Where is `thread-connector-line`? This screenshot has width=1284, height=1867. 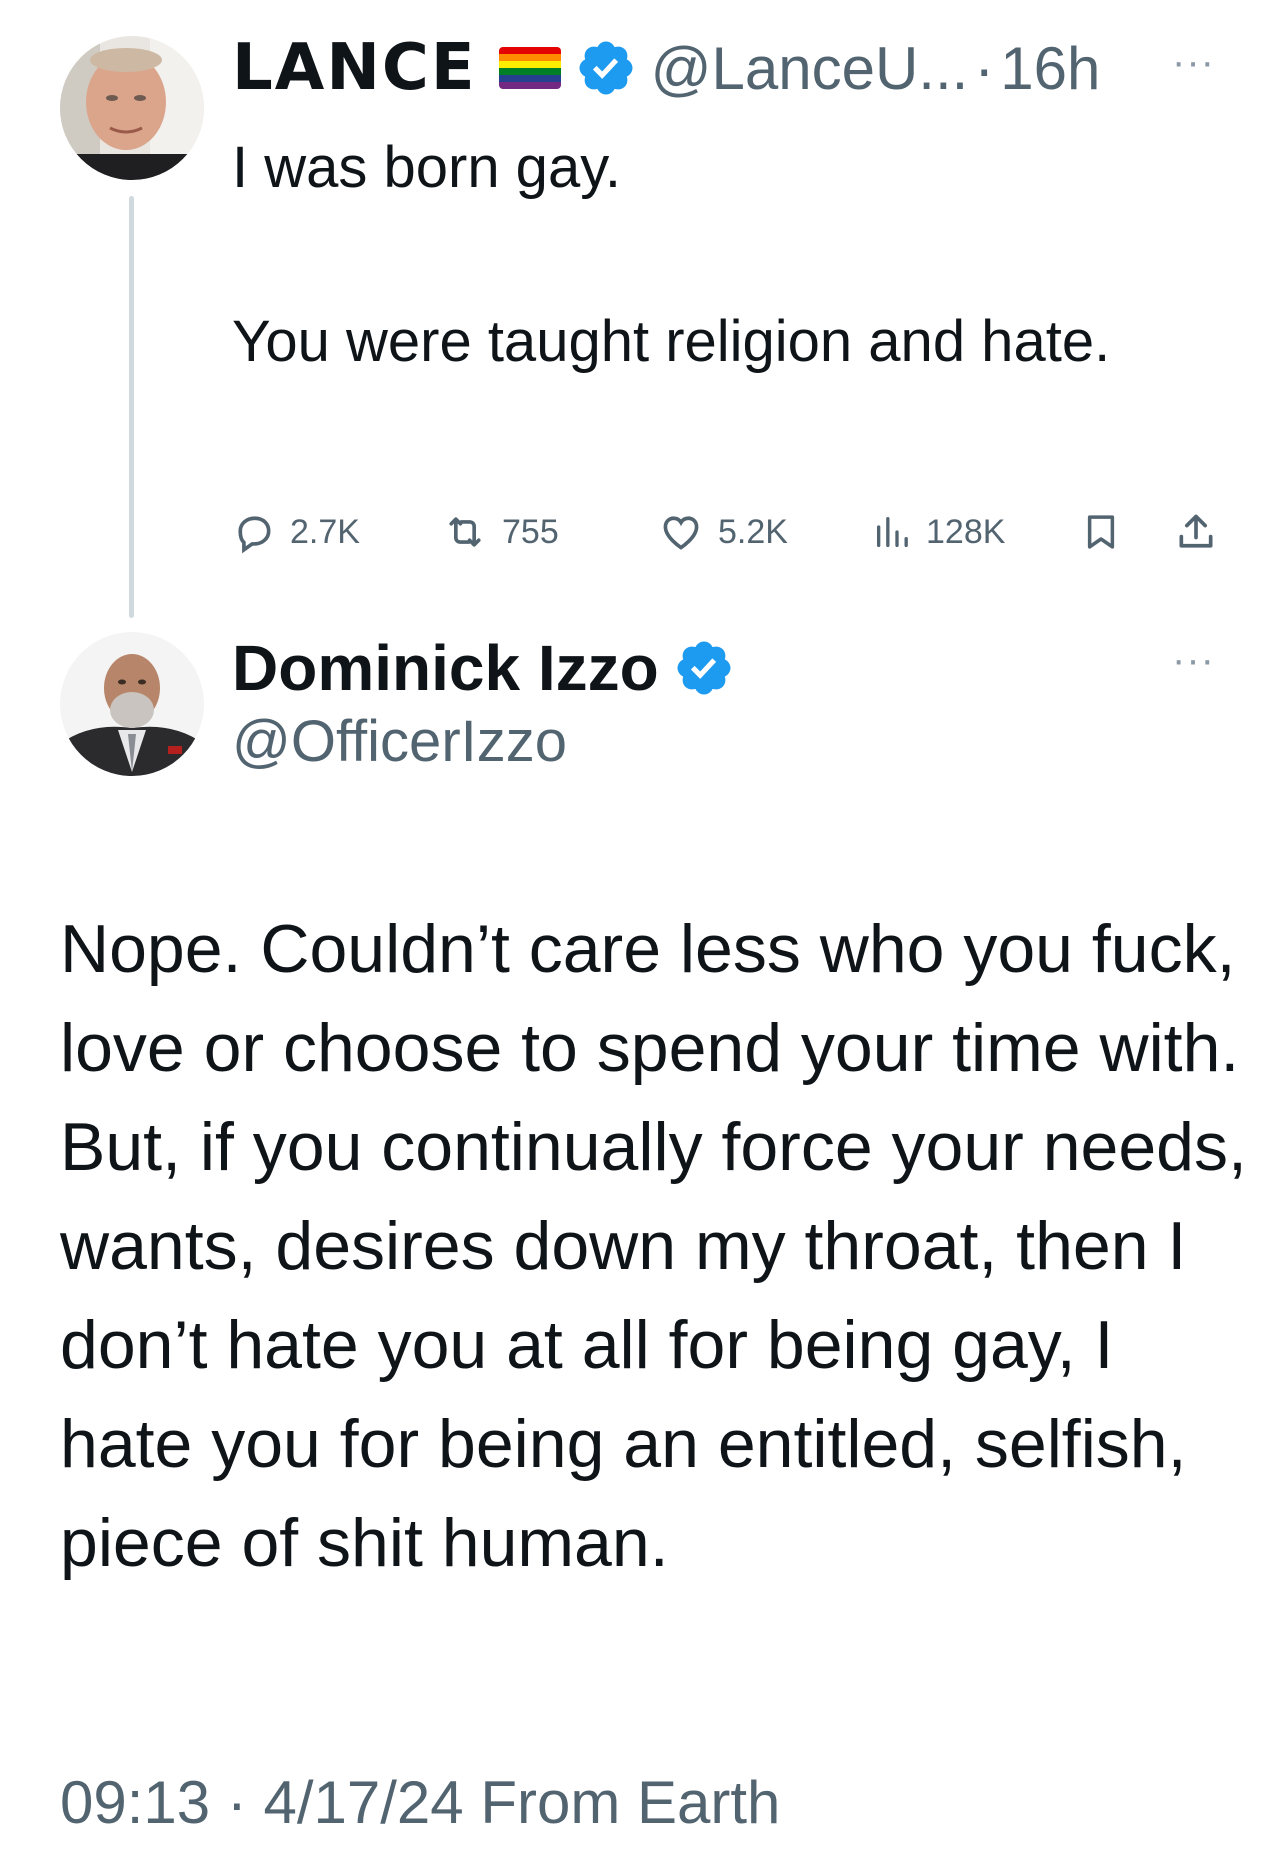 thread-connector-line is located at coordinates (131, 407).